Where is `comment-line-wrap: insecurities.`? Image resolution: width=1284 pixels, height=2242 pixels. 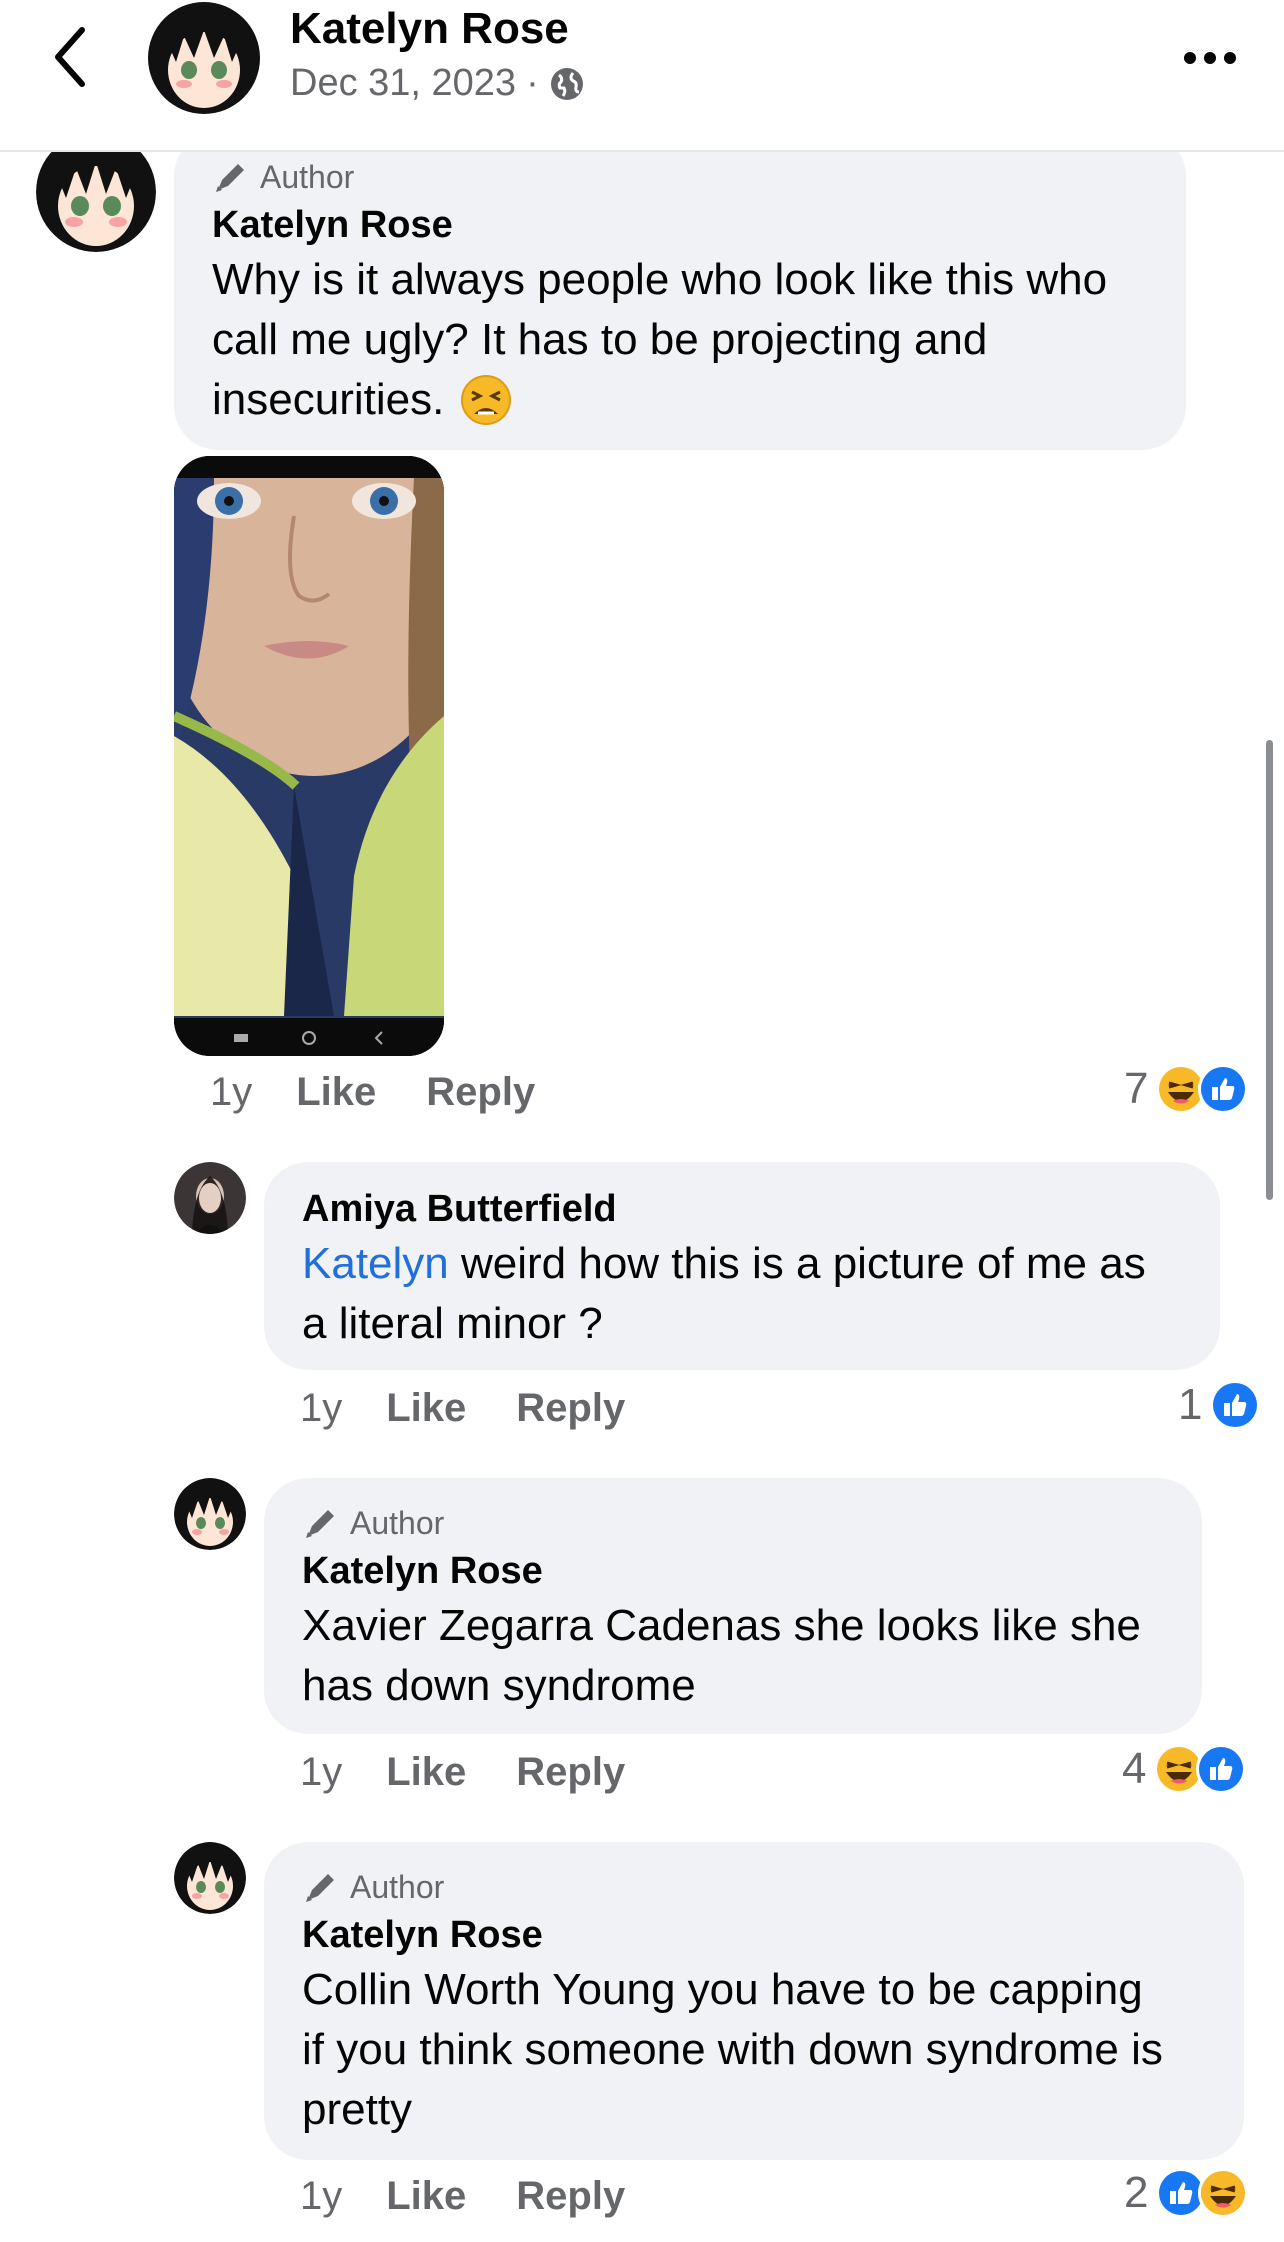 comment-line-wrap: insecurities. is located at coordinates (692, 400).